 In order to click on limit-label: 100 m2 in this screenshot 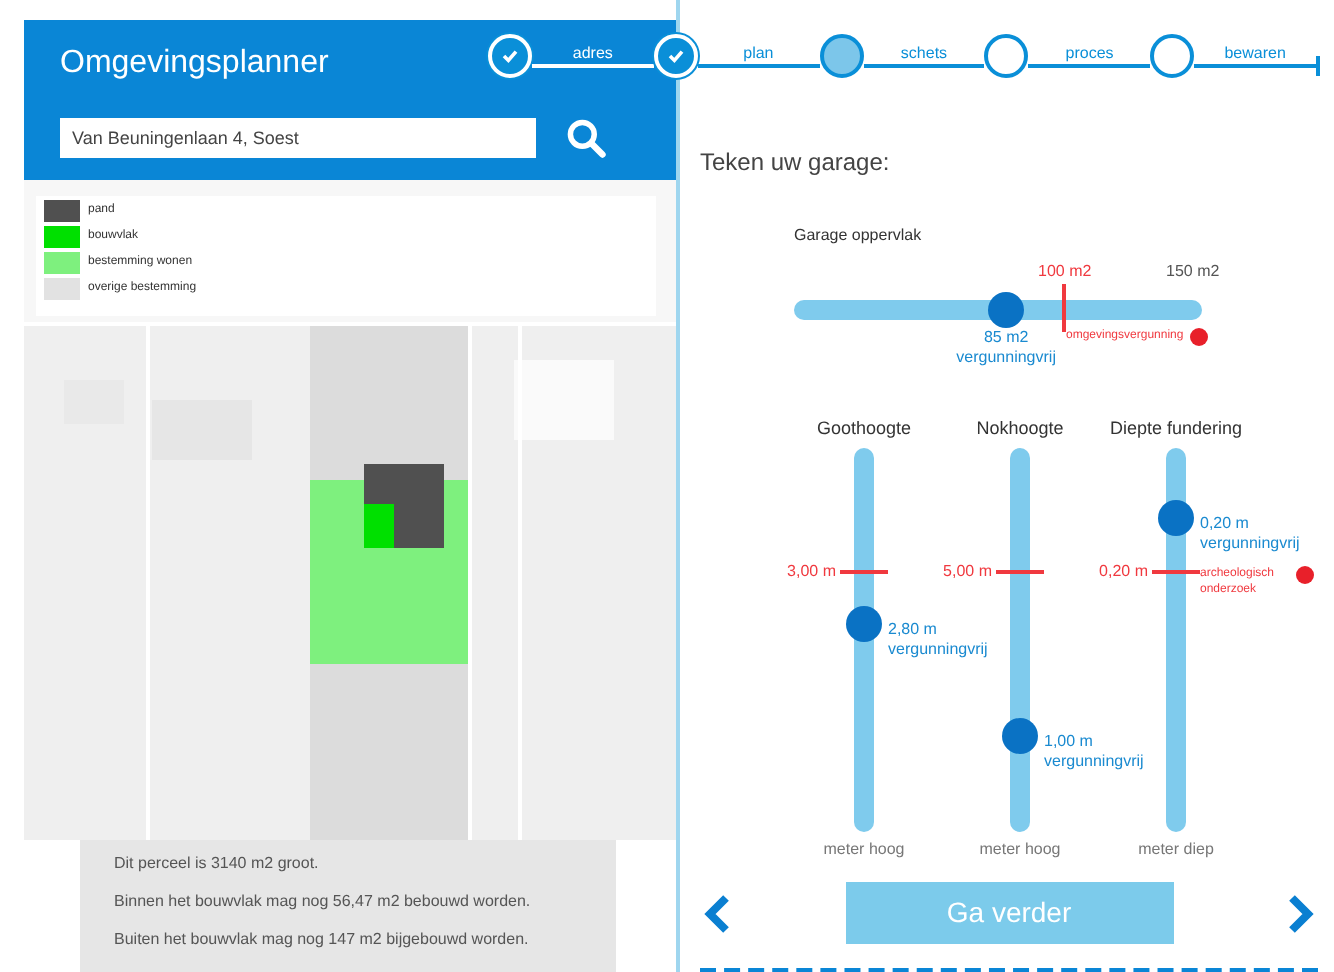, I will do `click(1065, 272)`.